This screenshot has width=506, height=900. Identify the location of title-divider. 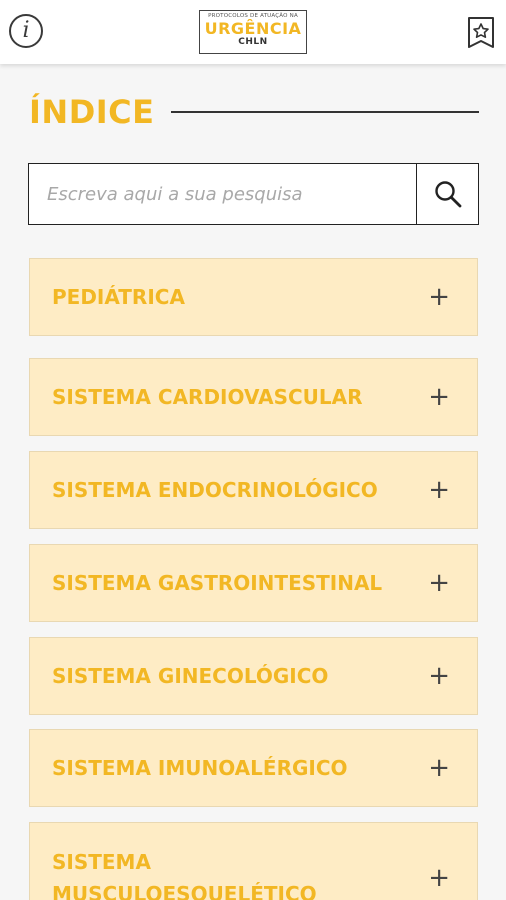
(324, 112).